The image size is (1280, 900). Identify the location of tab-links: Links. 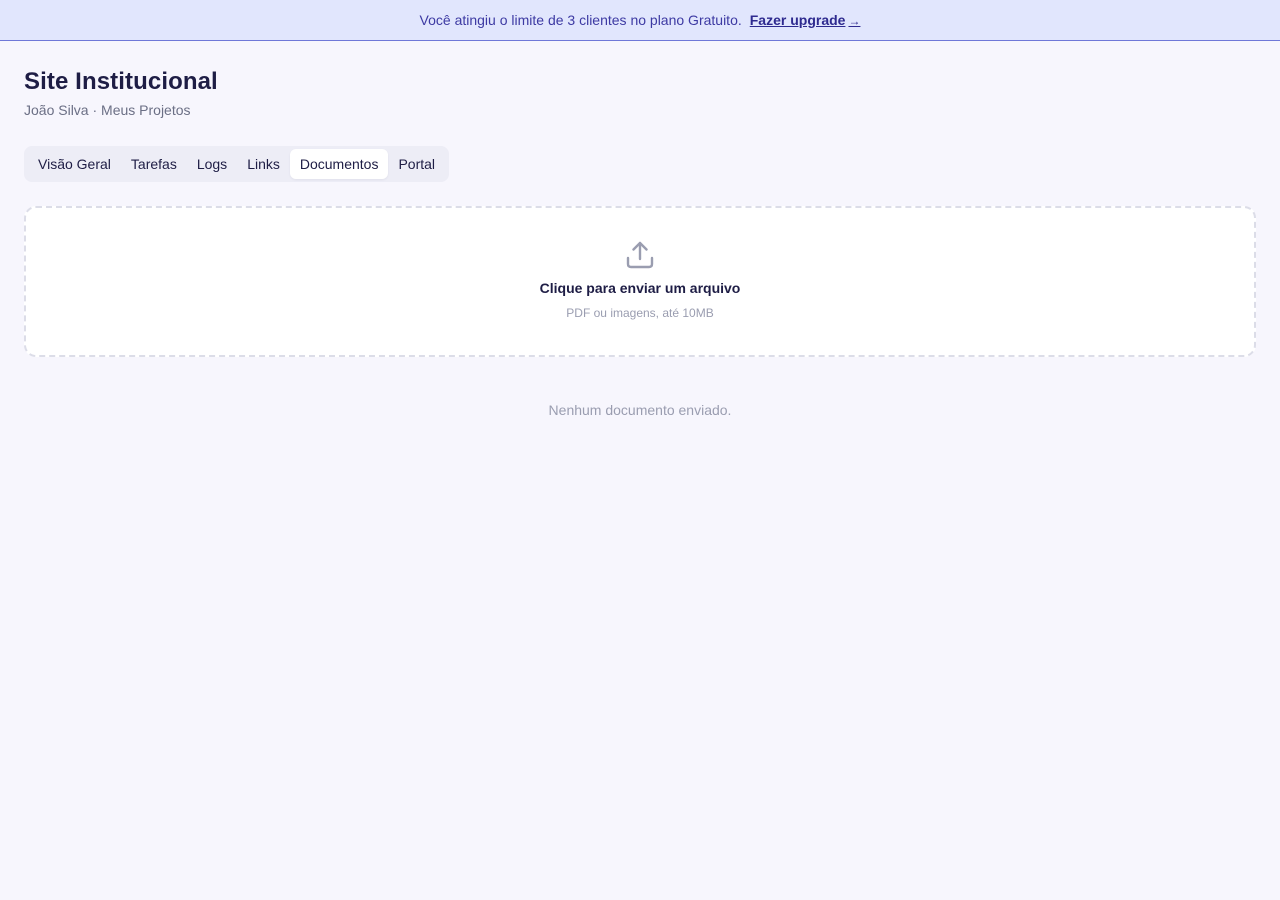
(263, 164).